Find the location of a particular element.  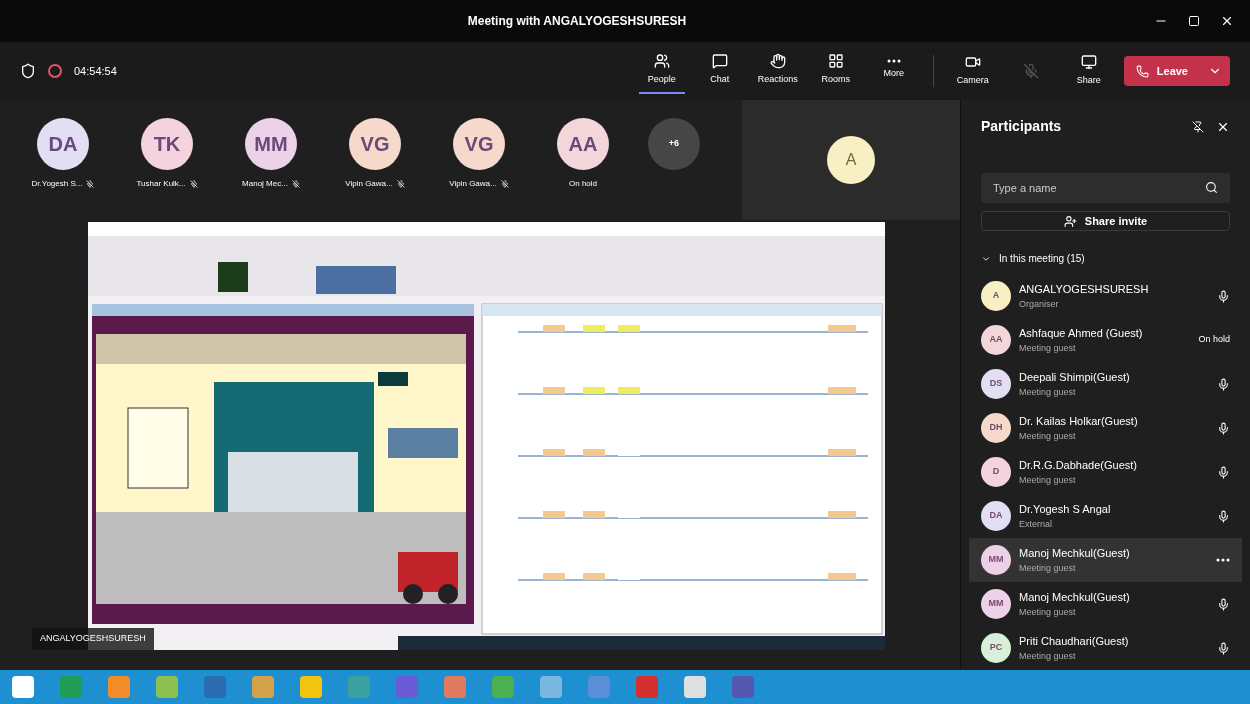

monitor-icon is located at coordinates (1088, 62).